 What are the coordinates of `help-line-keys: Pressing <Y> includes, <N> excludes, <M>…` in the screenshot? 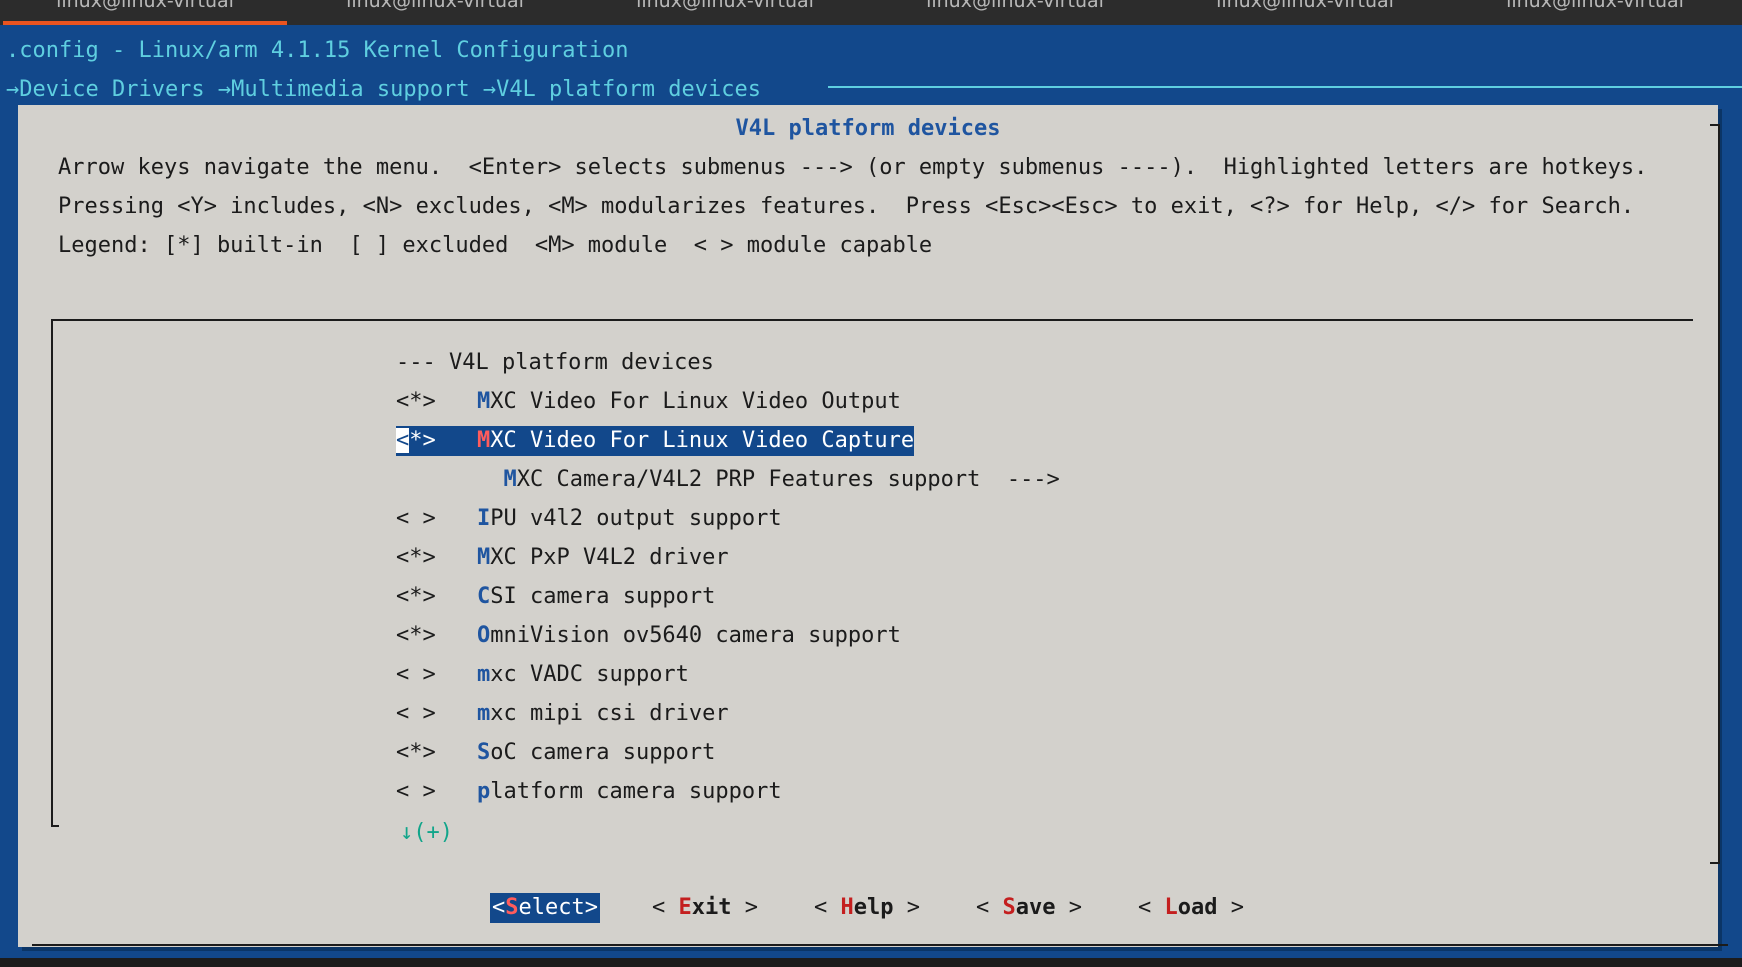 It's located at (846, 206).